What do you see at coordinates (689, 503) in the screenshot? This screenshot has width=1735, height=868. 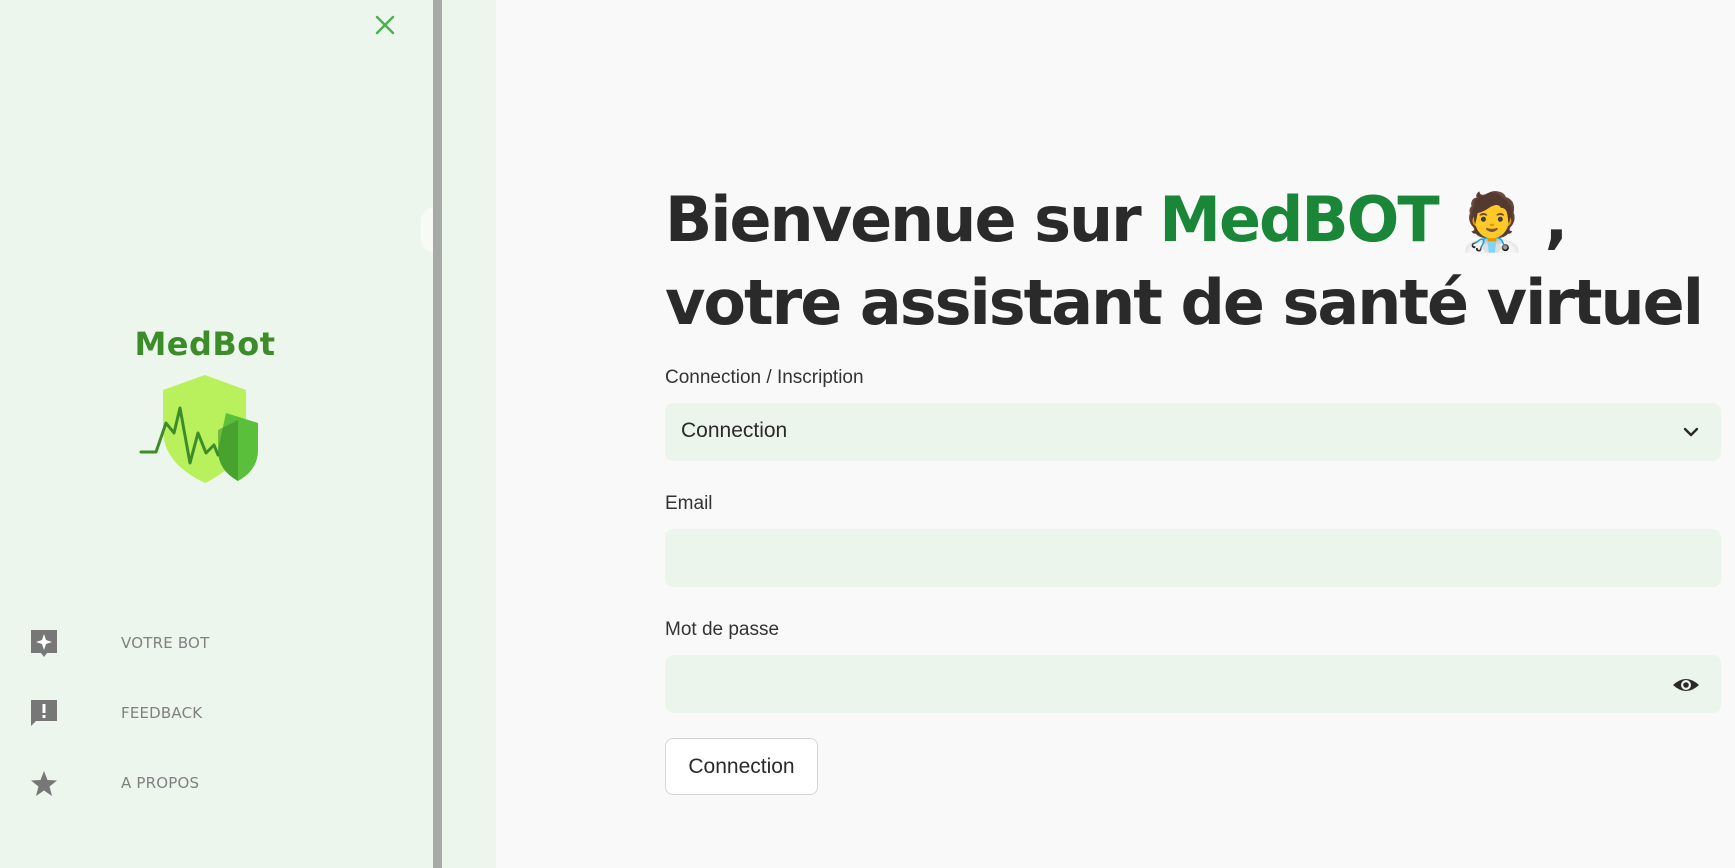 I see `email-label: Email` at bounding box center [689, 503].